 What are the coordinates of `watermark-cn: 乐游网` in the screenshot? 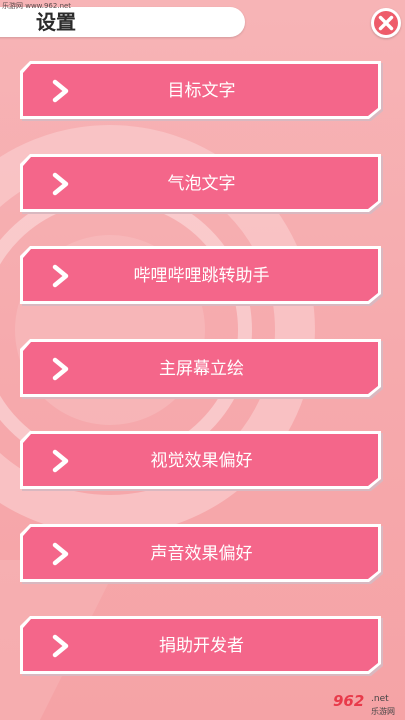 It's located at (383, 711).